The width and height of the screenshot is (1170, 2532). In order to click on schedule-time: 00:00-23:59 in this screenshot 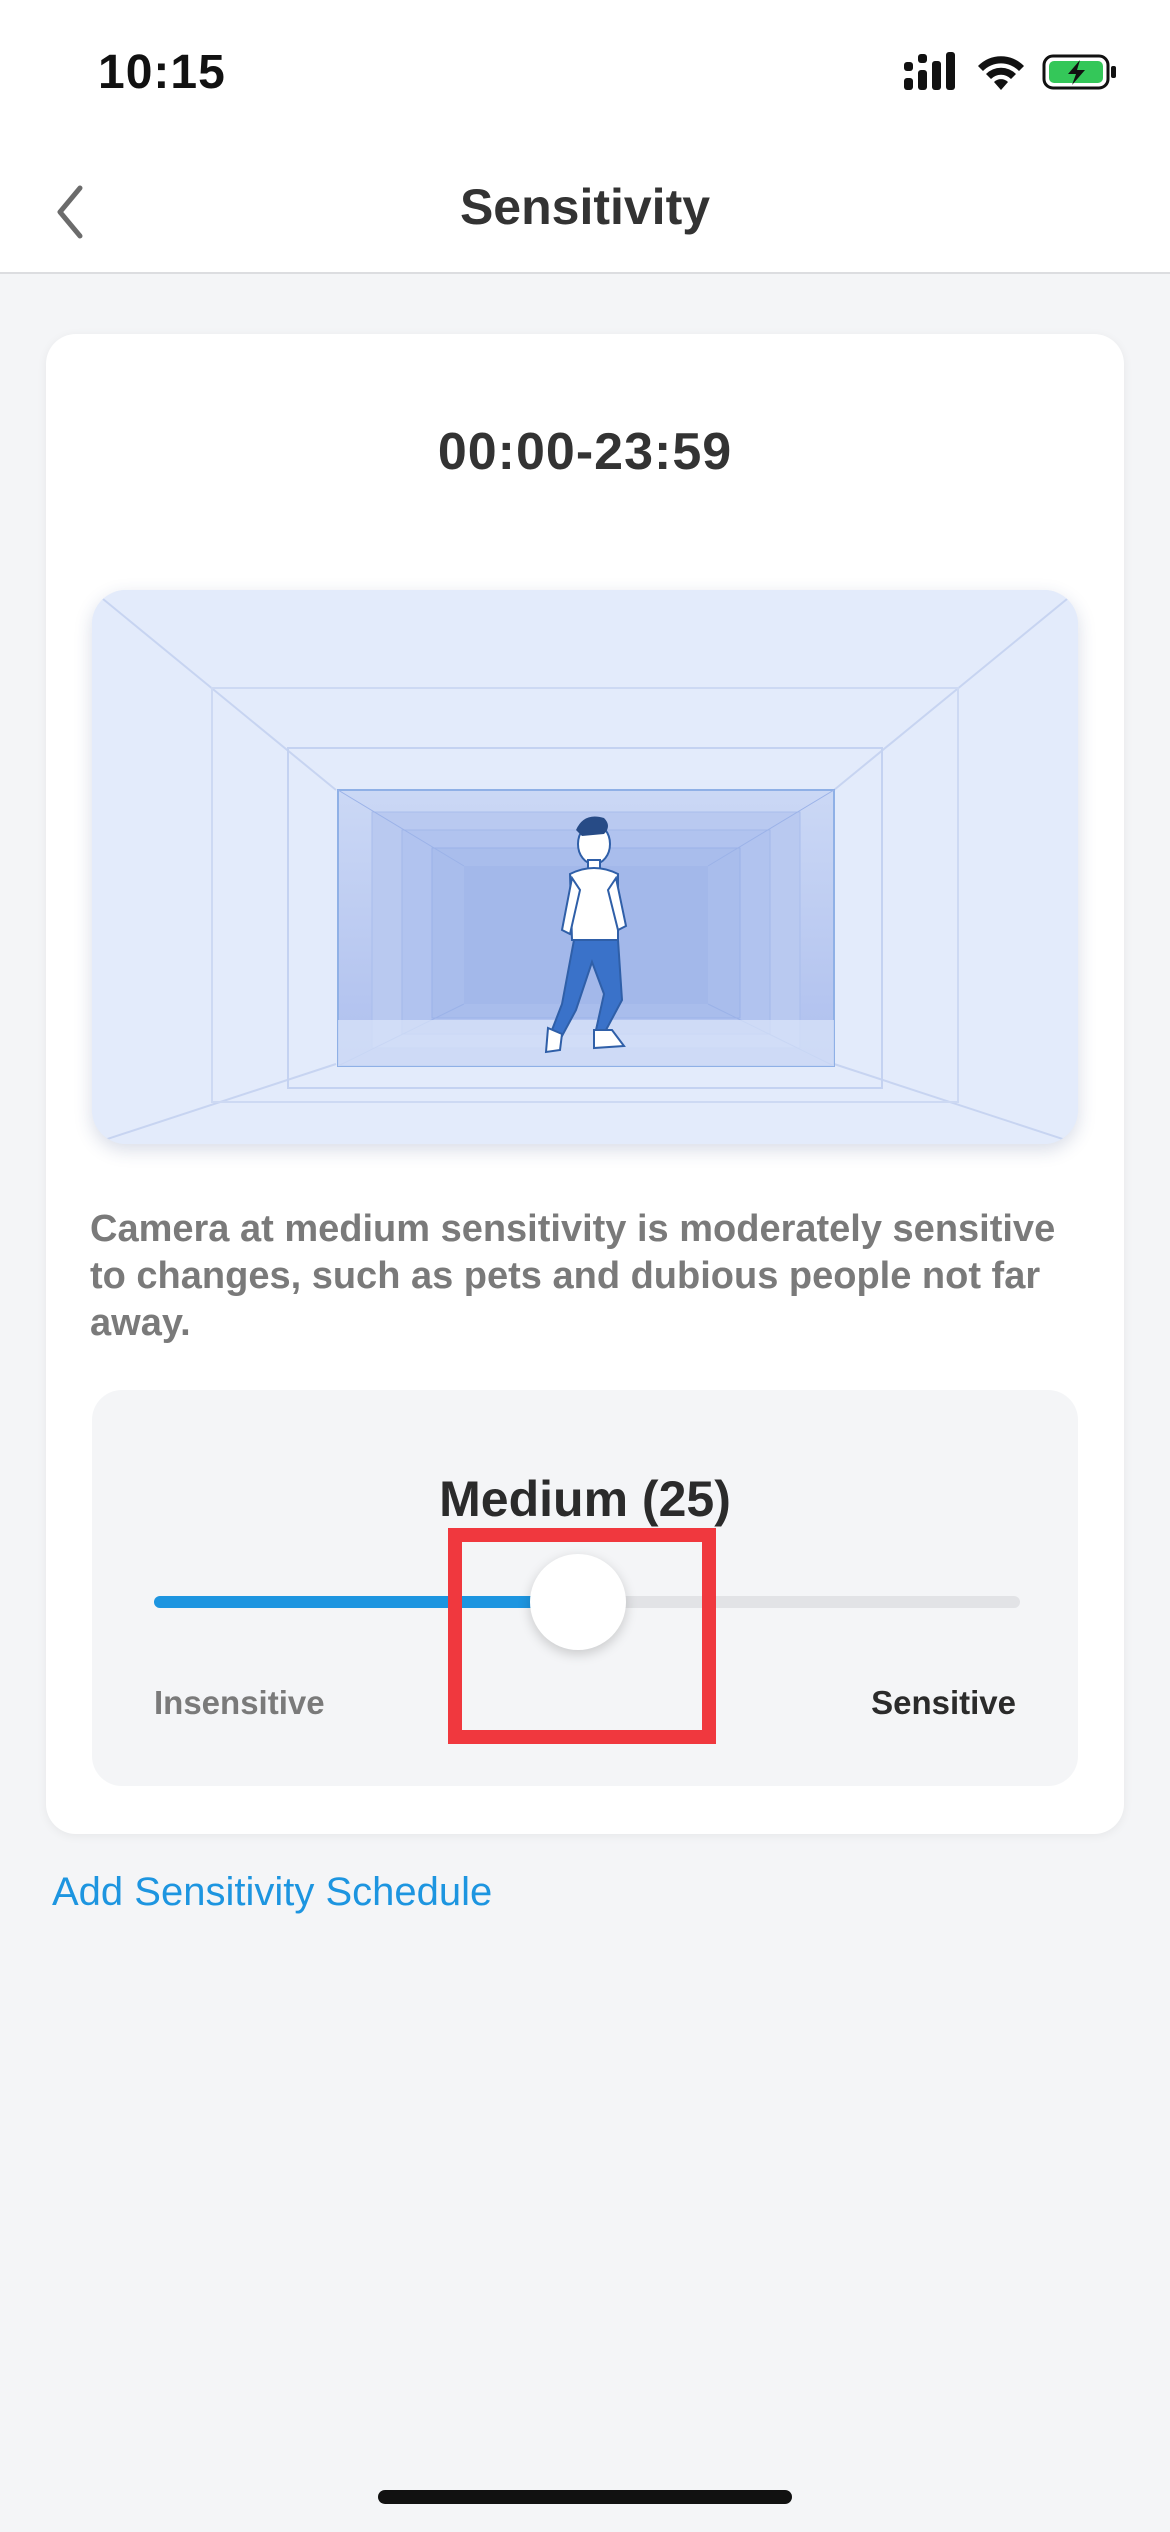, I will do `click(585, 452)`.